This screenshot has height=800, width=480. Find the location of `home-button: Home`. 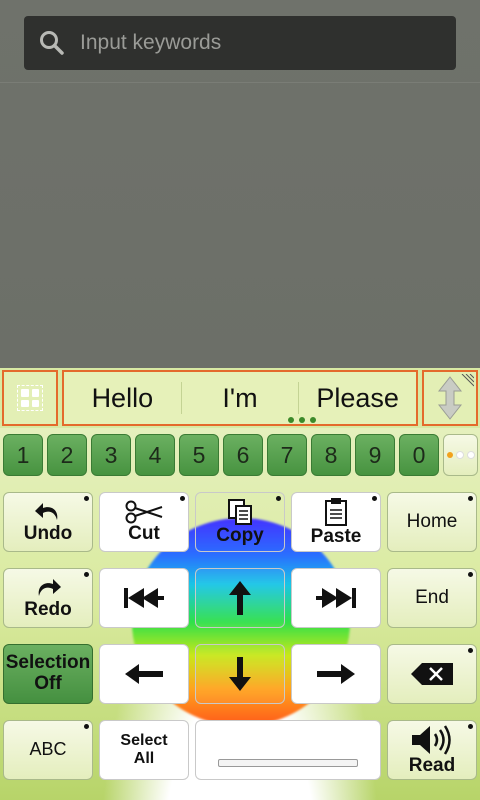

home-button: Home is located at coordinates (432, 522).